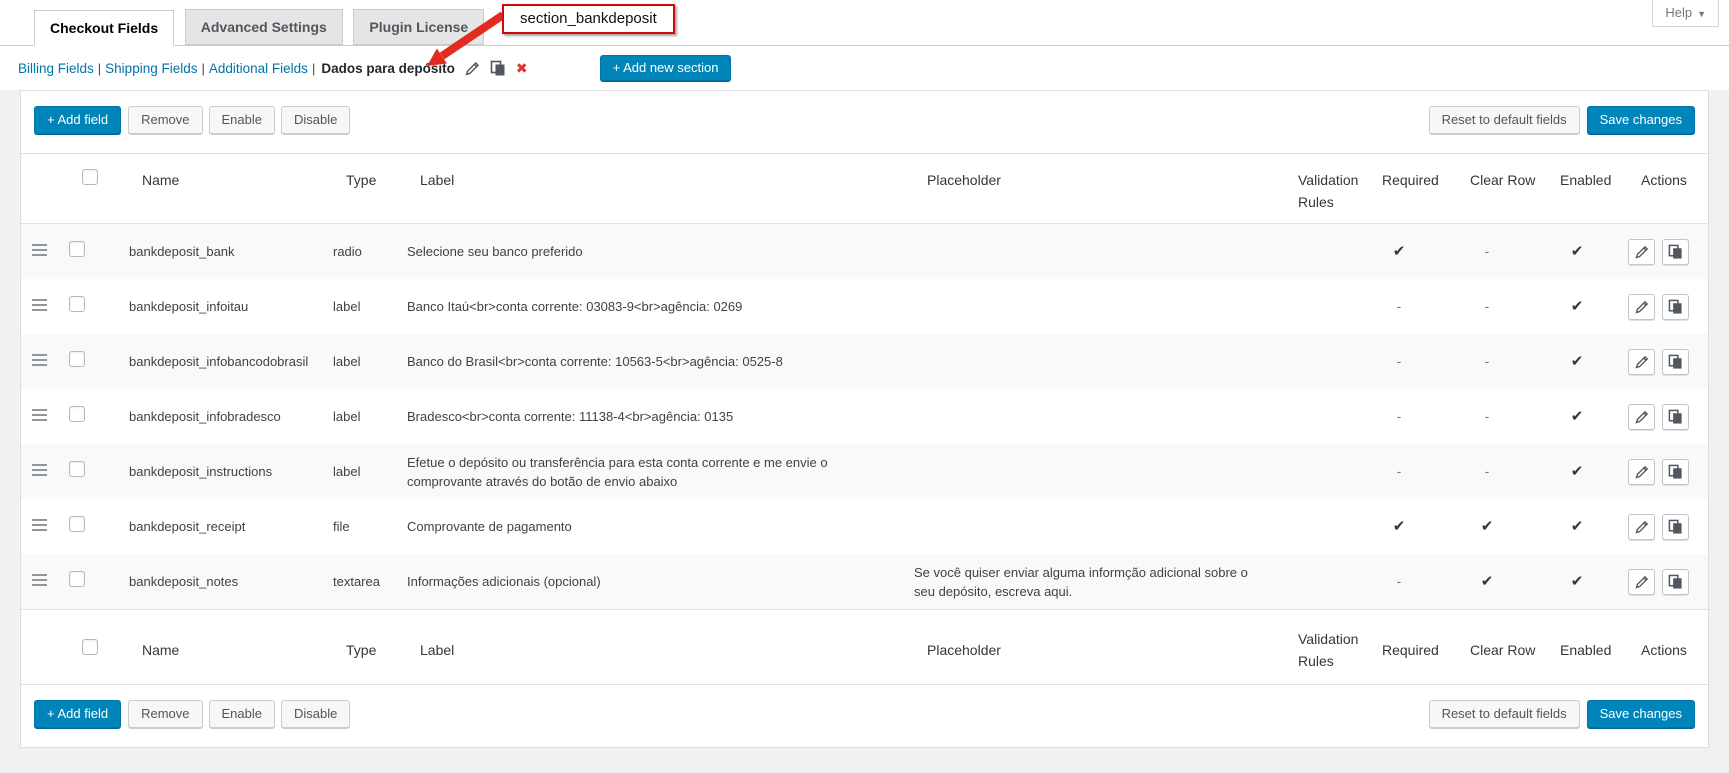 The image size is (1729, 773). What do you see at coordinates (495, 251) in the screenshot?
I see `field-label: Selecione seu banco preferido` at bounding box center [495, 251].